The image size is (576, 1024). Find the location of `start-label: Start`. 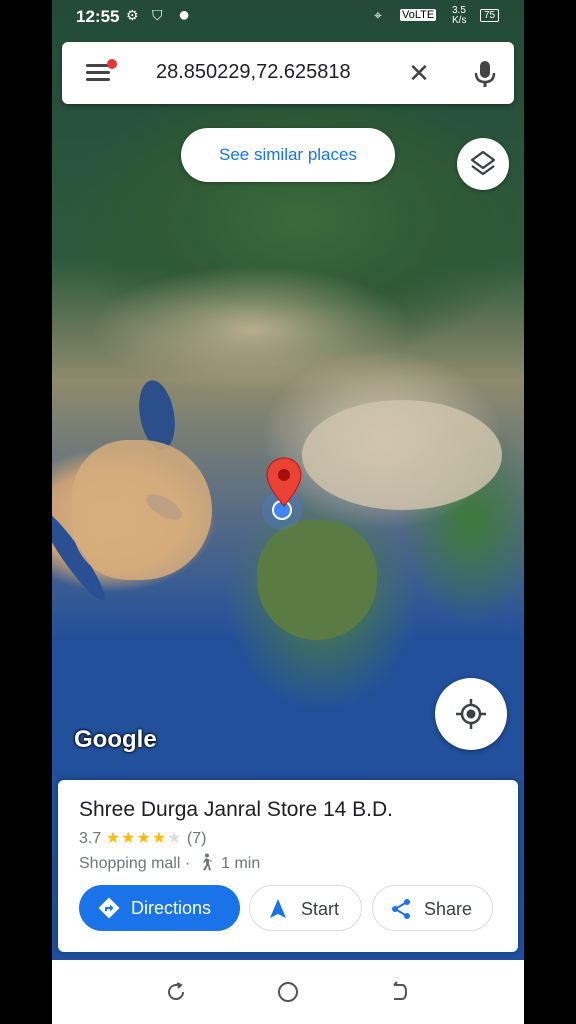

start-label: Start is located at coordinates (320, 909).